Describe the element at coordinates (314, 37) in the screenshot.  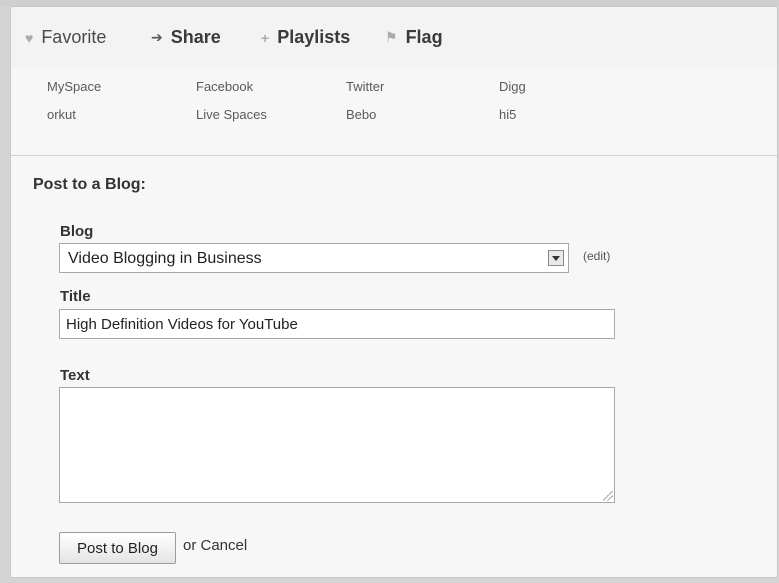
I see `tab-playlists-label: Playlists` at that location.